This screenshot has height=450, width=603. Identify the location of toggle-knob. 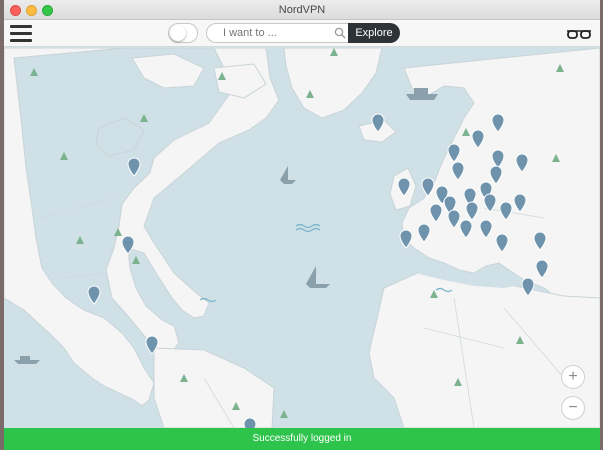
(178, 33).